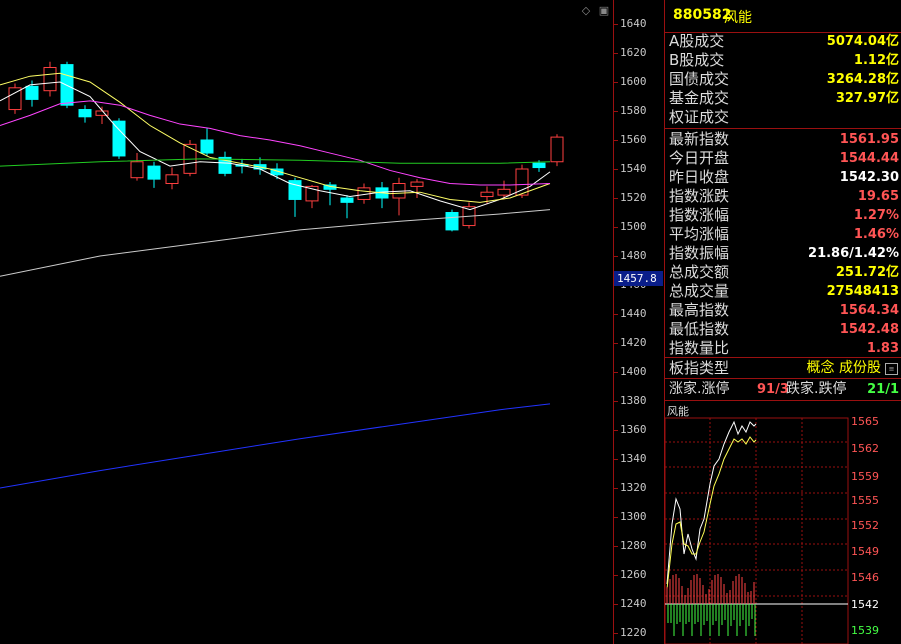 The height and width of the screenshot is (644, 901). What do you see at coordinates (865, 577) in the screenshot?
I see `mini-tick: 1546` at bounding box center [865, 577].